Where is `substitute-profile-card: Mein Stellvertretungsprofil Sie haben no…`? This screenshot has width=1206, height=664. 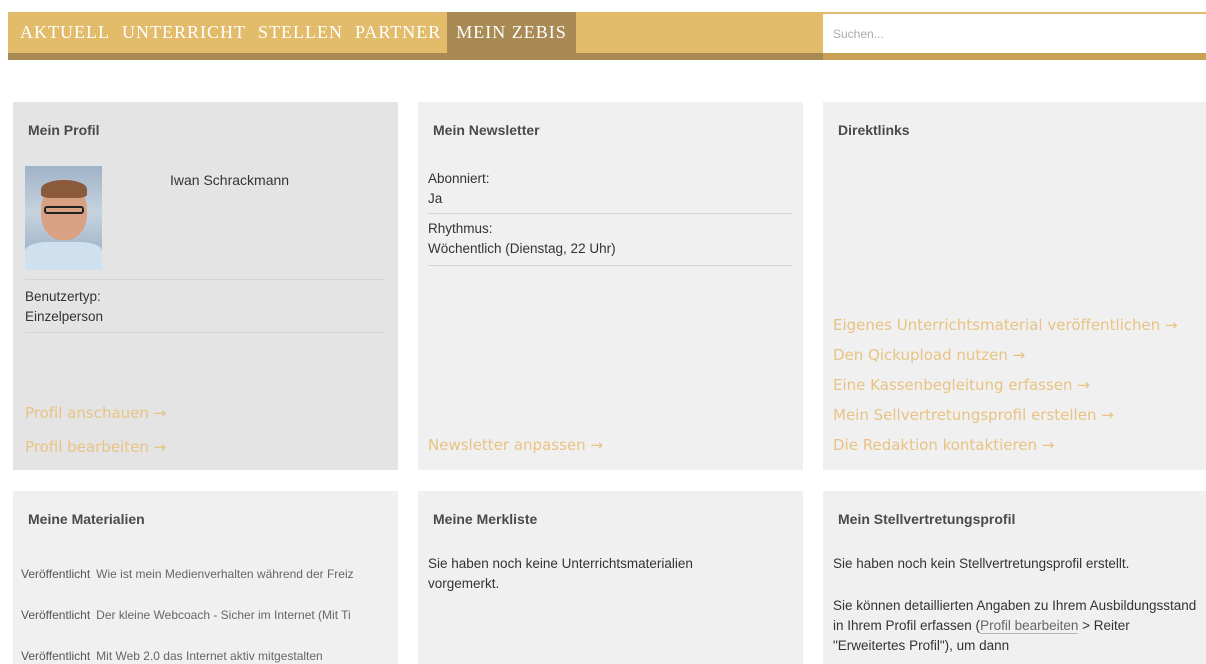 substitute-profile-card: Mein Stellvertretungsprofil Sie haben no… is located at coordinates (1014, 577).